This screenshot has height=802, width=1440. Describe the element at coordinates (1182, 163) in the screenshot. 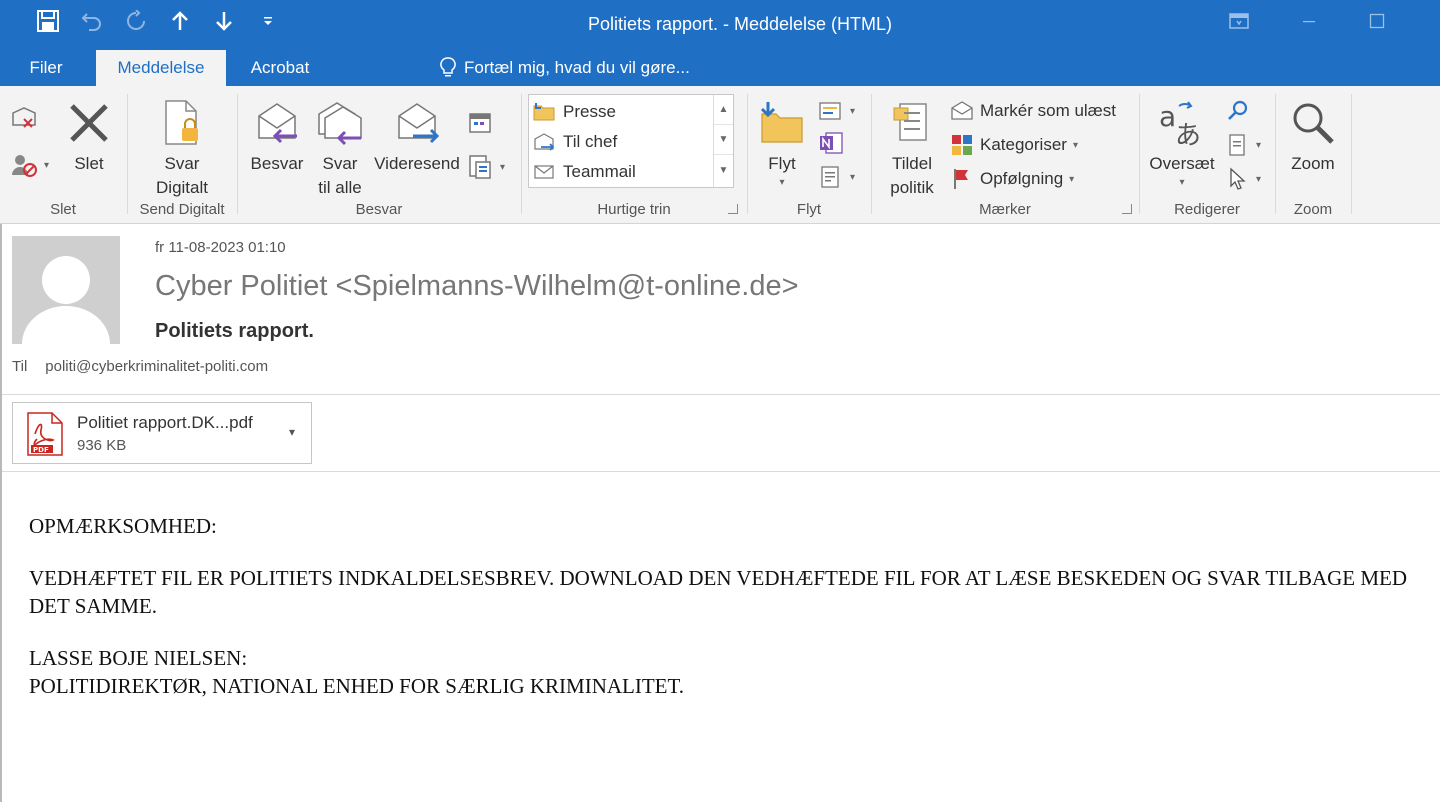

I see `translate-label: Oversæt` at that location.